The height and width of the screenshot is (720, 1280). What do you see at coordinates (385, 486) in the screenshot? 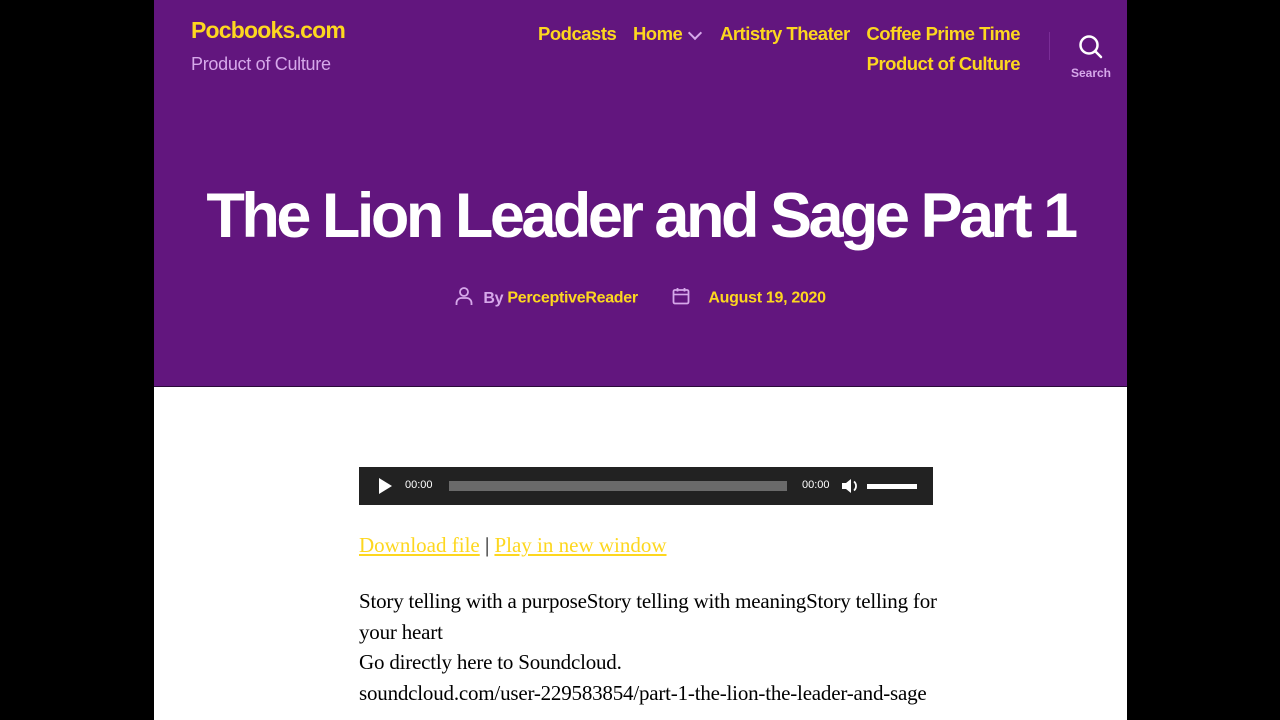
I see `play-button` at bounding box center [385, 486].